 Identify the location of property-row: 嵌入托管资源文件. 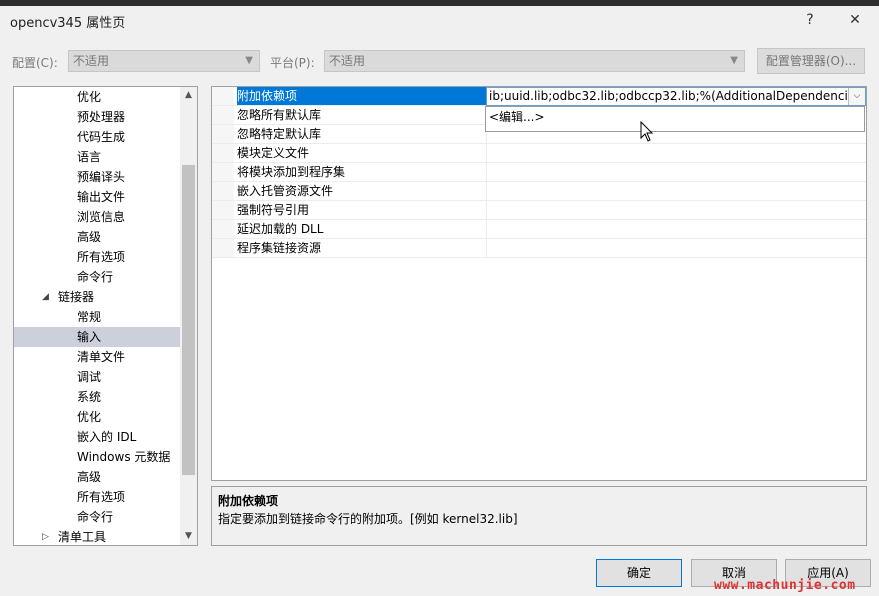
(539, 191).